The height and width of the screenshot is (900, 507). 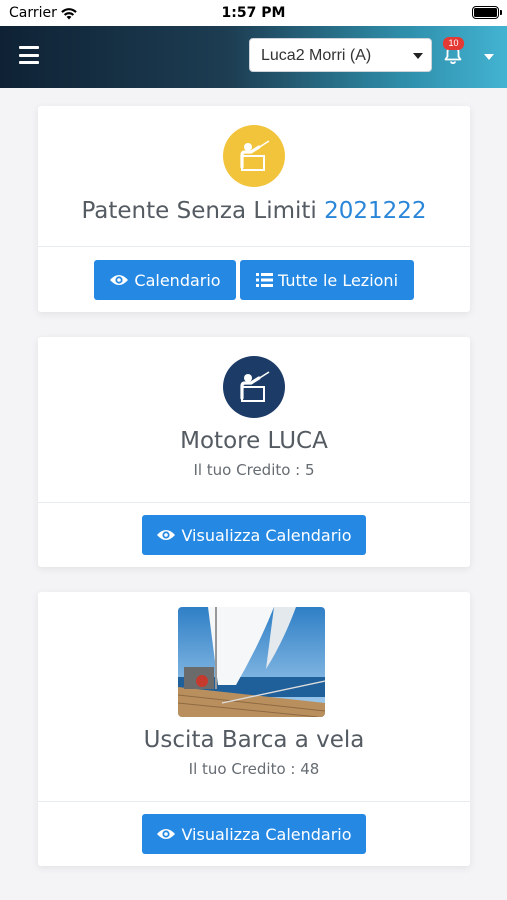 I want to click on course-title: Uscita Barca a vela, so click(x=254, y=740).